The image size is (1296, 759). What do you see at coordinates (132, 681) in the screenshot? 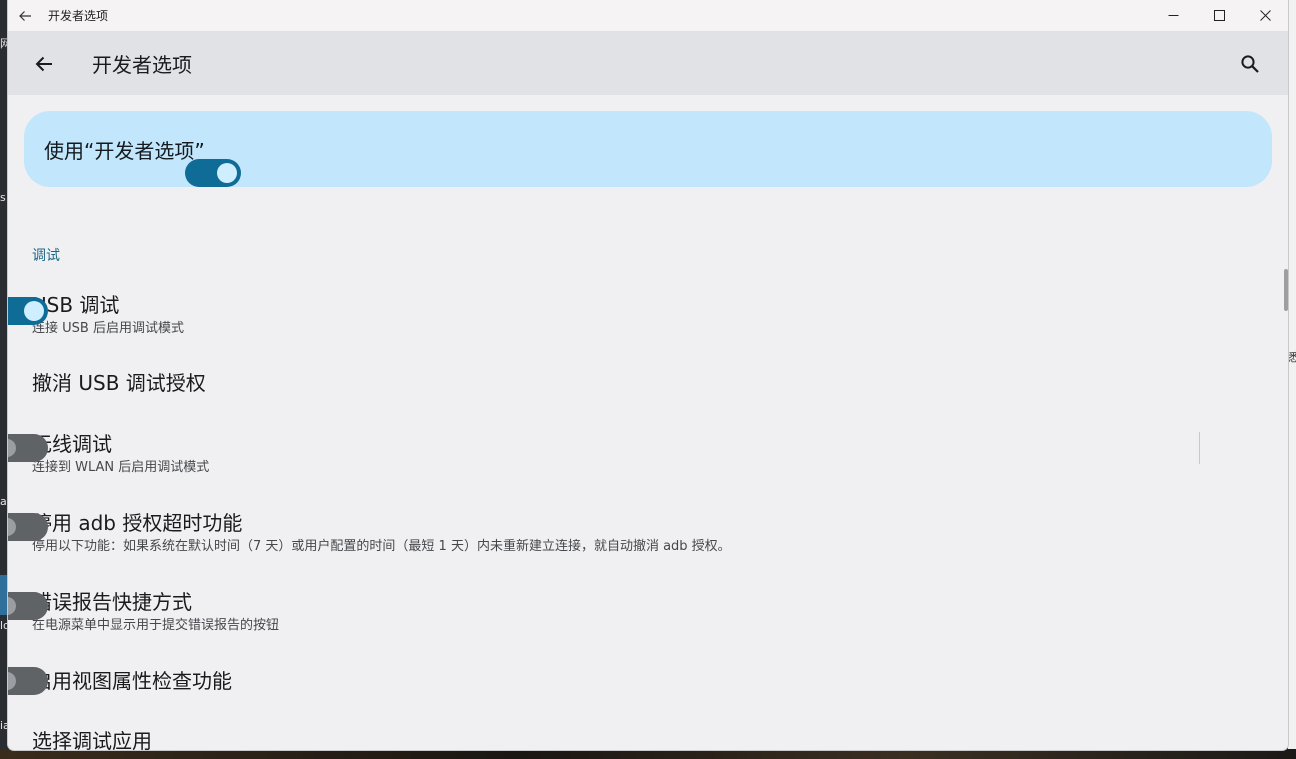
I see `pref-title: 启用视图属性检查功能` at bounding box center [132, 681].